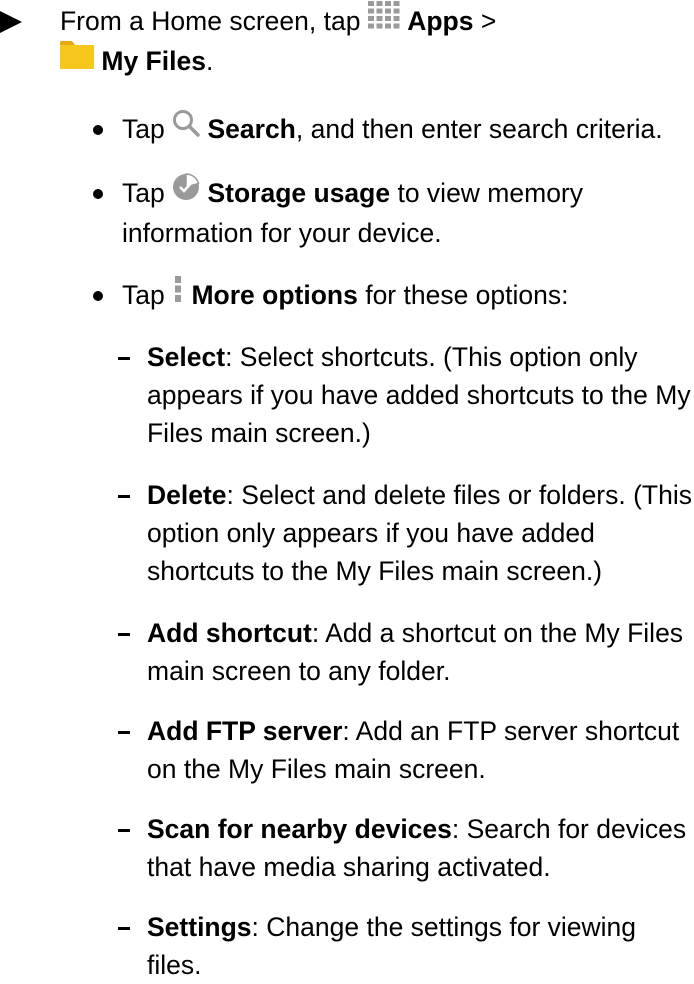  I want to click on apps-label: Apps, so click(440, 21).